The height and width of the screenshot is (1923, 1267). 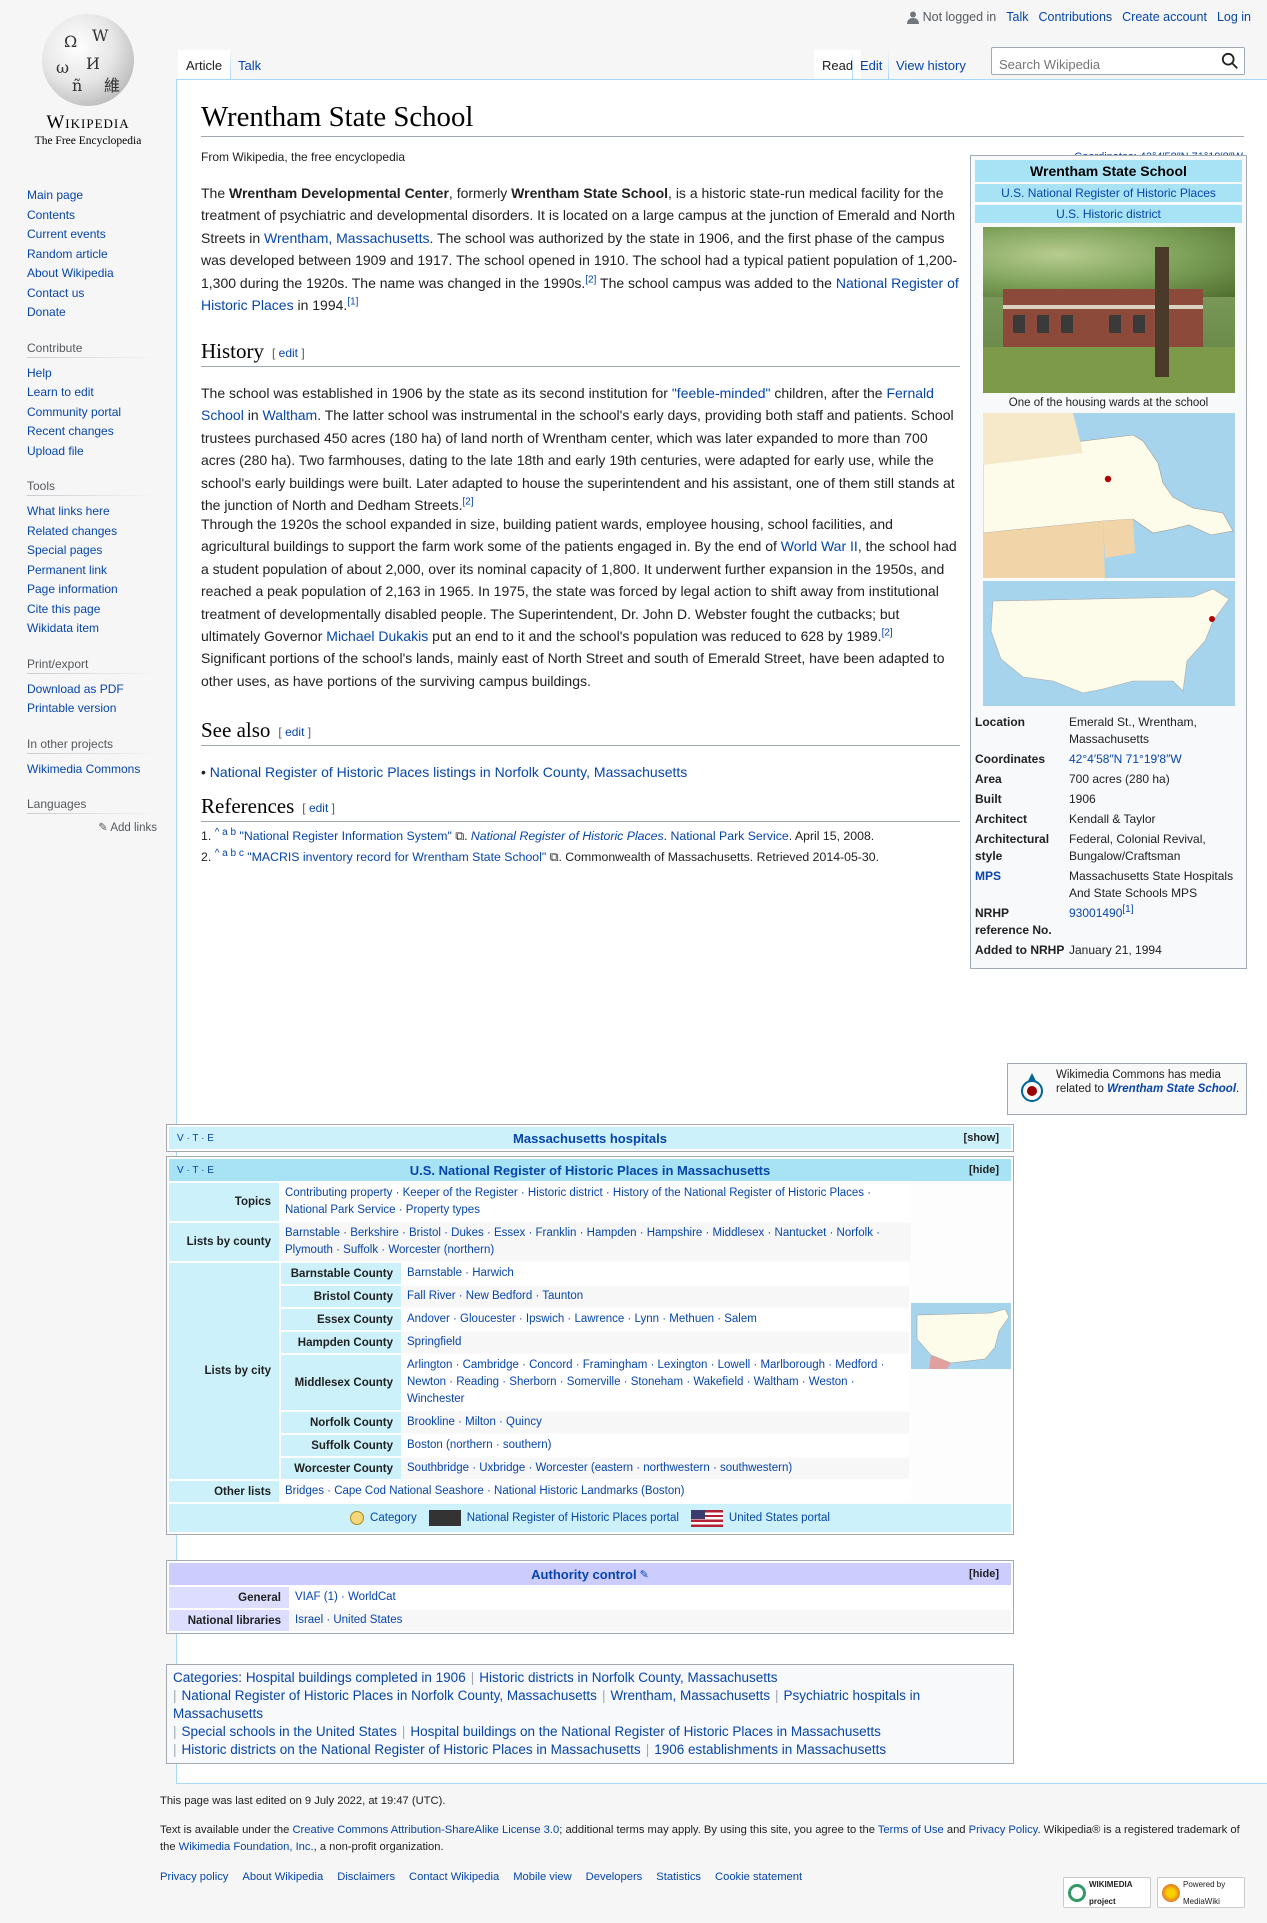 I want to click on contributions-link: Contributions, so click(x=1076, y=17).